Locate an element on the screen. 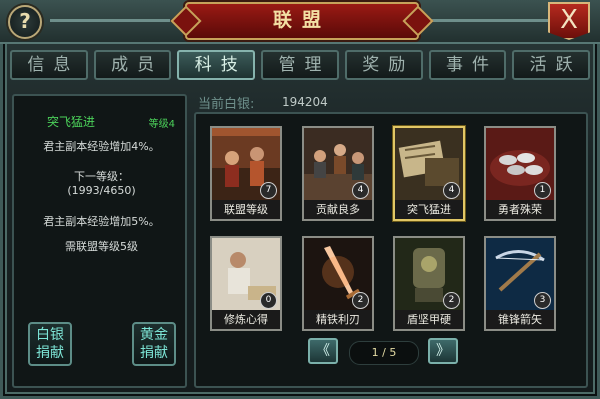  tech-card: 2 精铁利刃 is located at coordinates (338, 283).